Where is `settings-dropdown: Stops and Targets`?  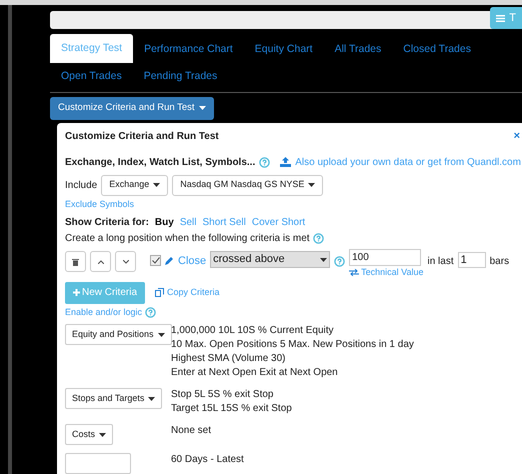 settings-dropdown: Stops and Targets is located at coordinates (113, 398).